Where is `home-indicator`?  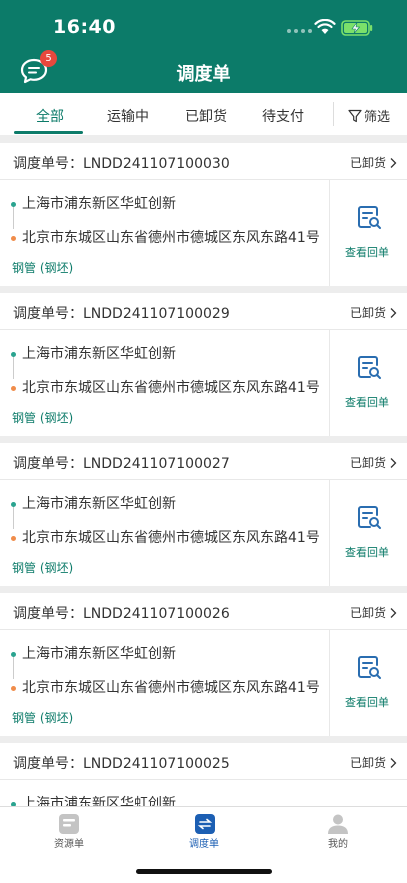 home-indicator is located at coordinates (204, 871).